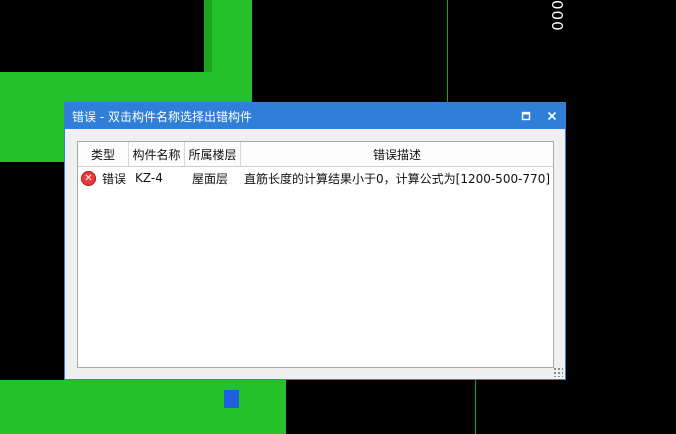 The image size is (676, 434). Describe the element at coordinates (213, 154) in the screenshot. I see `column-header-floor: 所属楼层` at that location.